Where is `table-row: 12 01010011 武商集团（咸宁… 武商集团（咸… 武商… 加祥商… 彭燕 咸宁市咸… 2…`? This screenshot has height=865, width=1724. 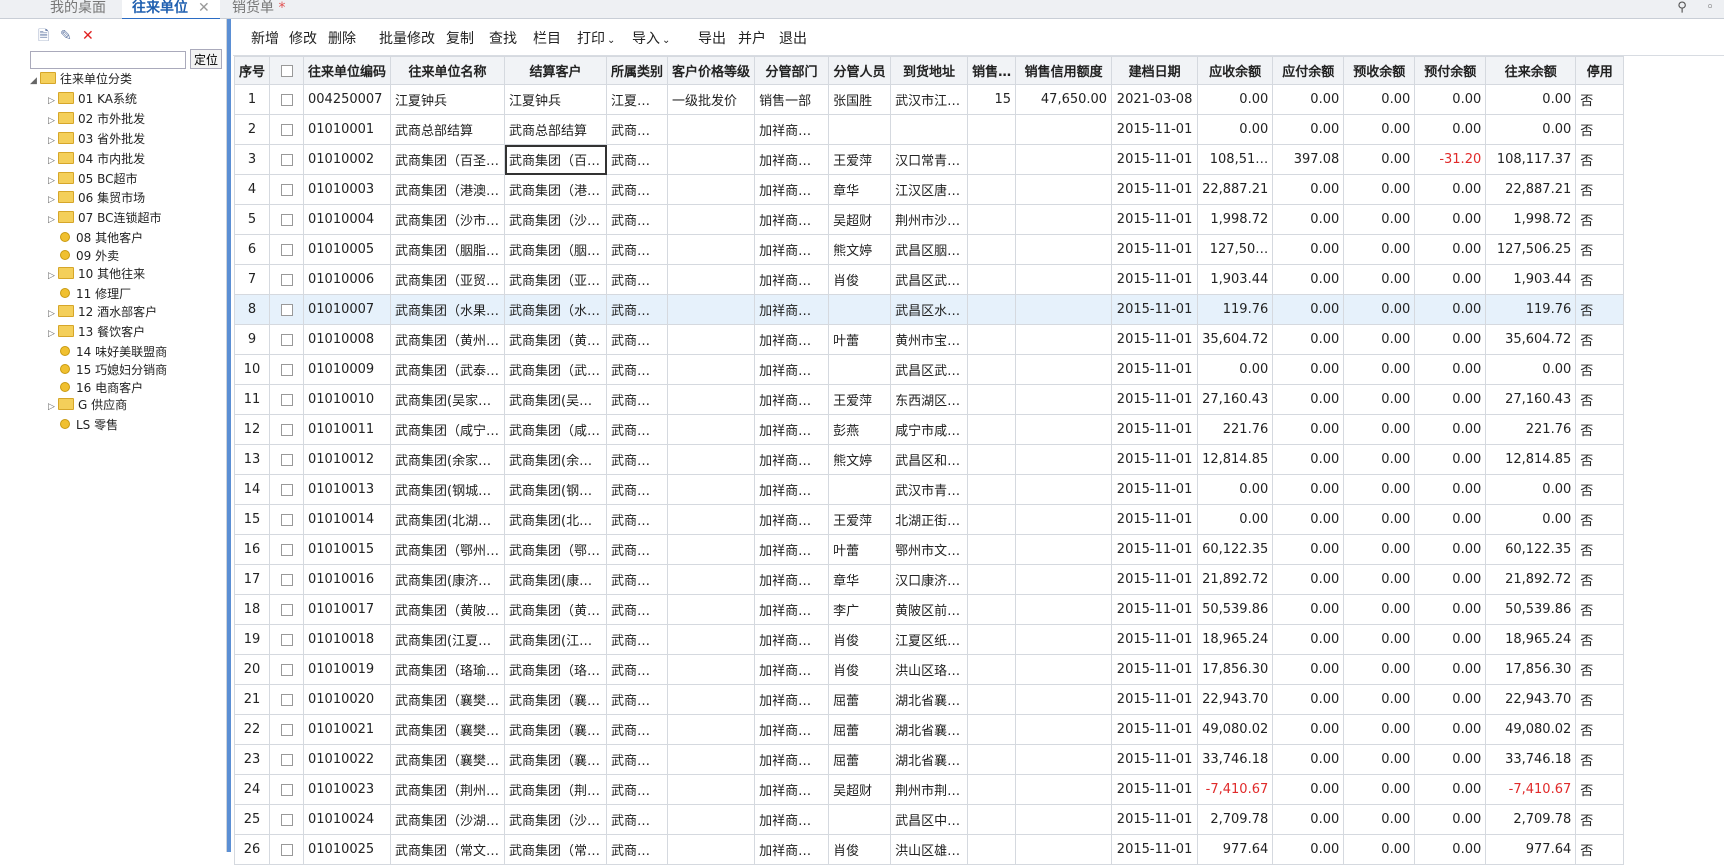
table-row: 12 01010011 武商集团（咸宁… 武商集团（咸… 武商… 加祥商… 彭燕 咸宁市咸… 2… is located at coordinates (929, 429).